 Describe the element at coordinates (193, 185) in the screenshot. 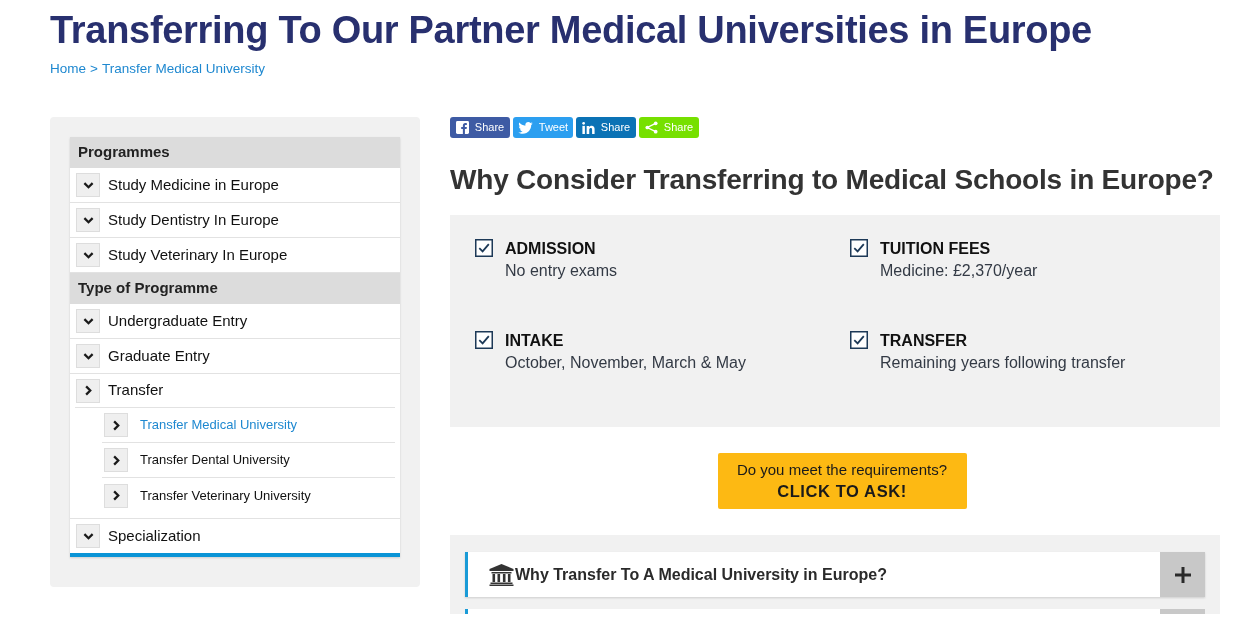

I see `menu-link: Study Medicine in Europe` at that location.